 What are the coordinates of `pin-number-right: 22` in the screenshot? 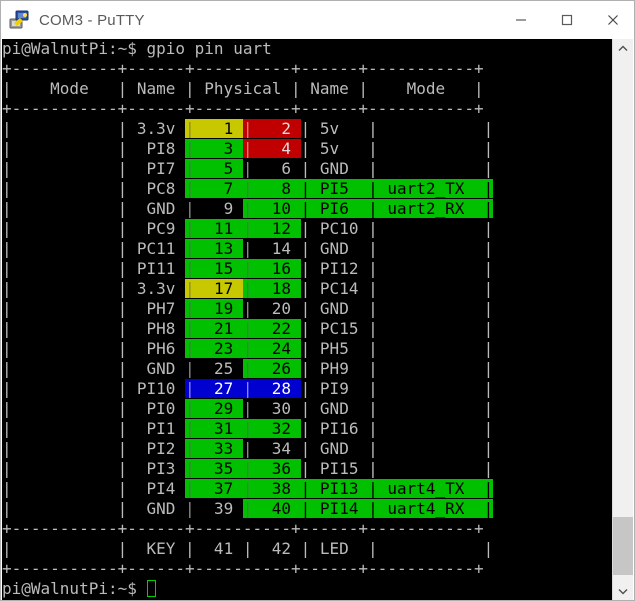 It's located at (272, 328).